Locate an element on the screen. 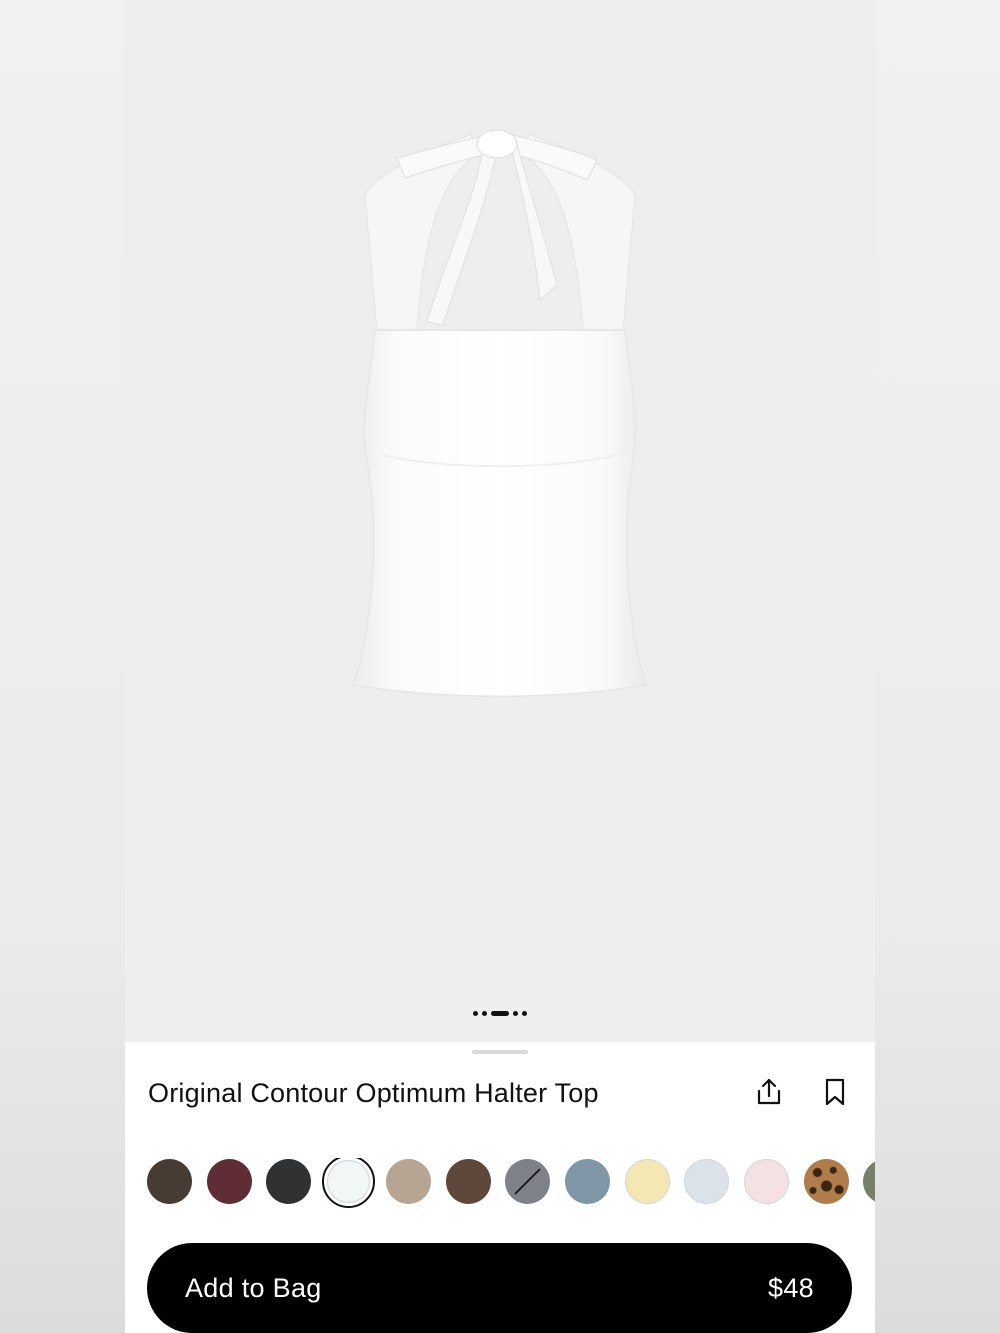  swatch-light-blue is located at coordinates (706, 1181).